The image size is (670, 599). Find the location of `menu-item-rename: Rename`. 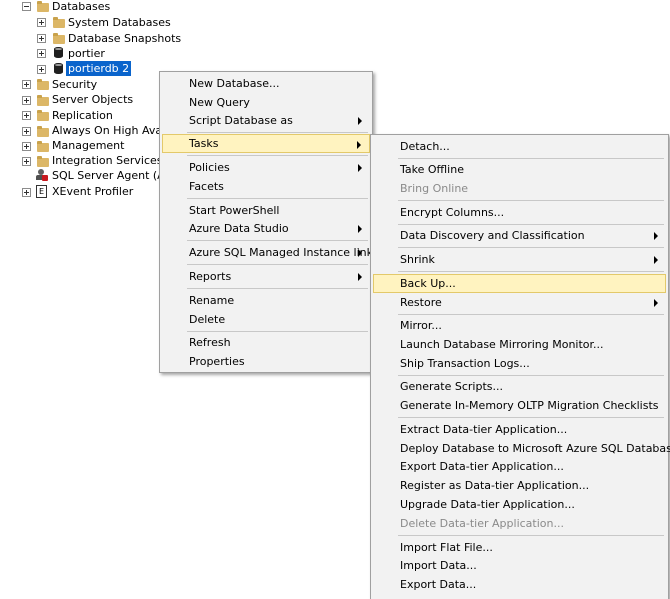

menu-item-rename: Rename is located at coordinates (266, 300).